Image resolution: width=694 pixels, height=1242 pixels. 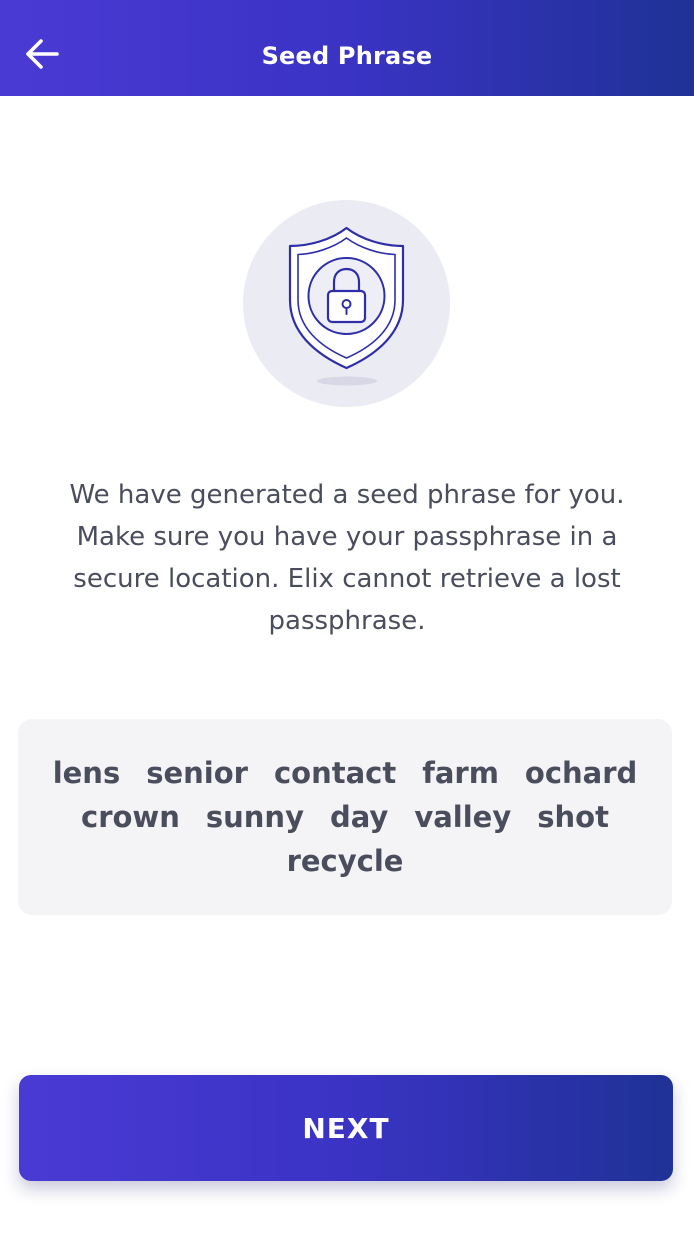 I want to click on shield-lock-illustration, so click(x=346, y=303).